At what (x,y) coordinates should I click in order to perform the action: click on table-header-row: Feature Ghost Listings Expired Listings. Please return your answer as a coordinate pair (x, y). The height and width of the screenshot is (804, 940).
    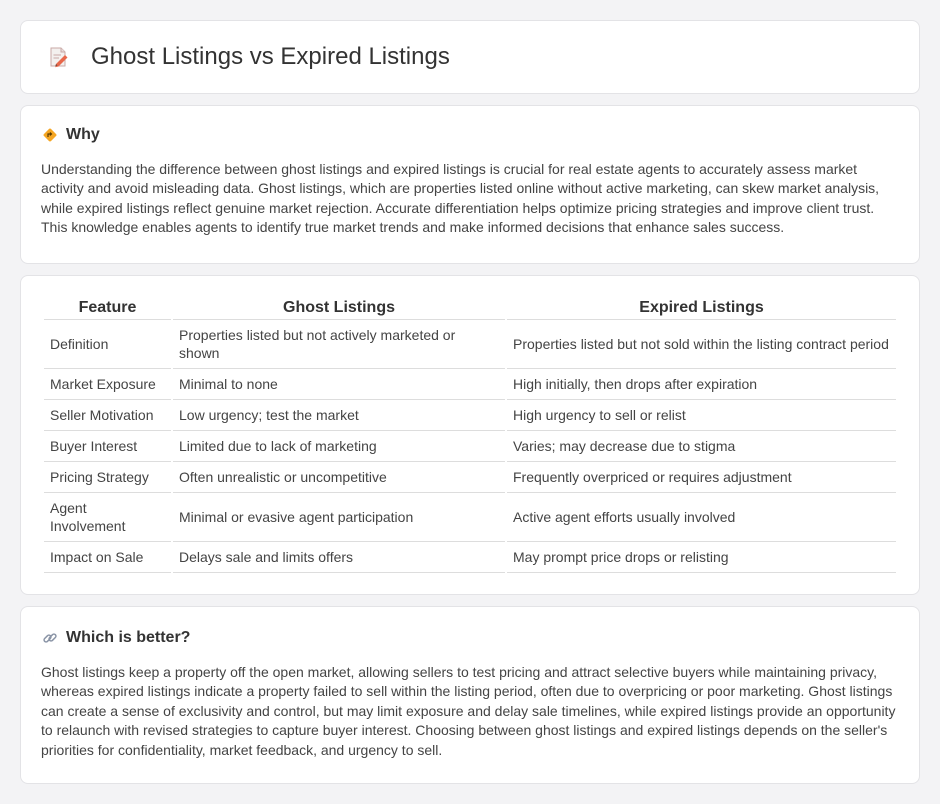
    Looking at the image, I should click on (470, 308).